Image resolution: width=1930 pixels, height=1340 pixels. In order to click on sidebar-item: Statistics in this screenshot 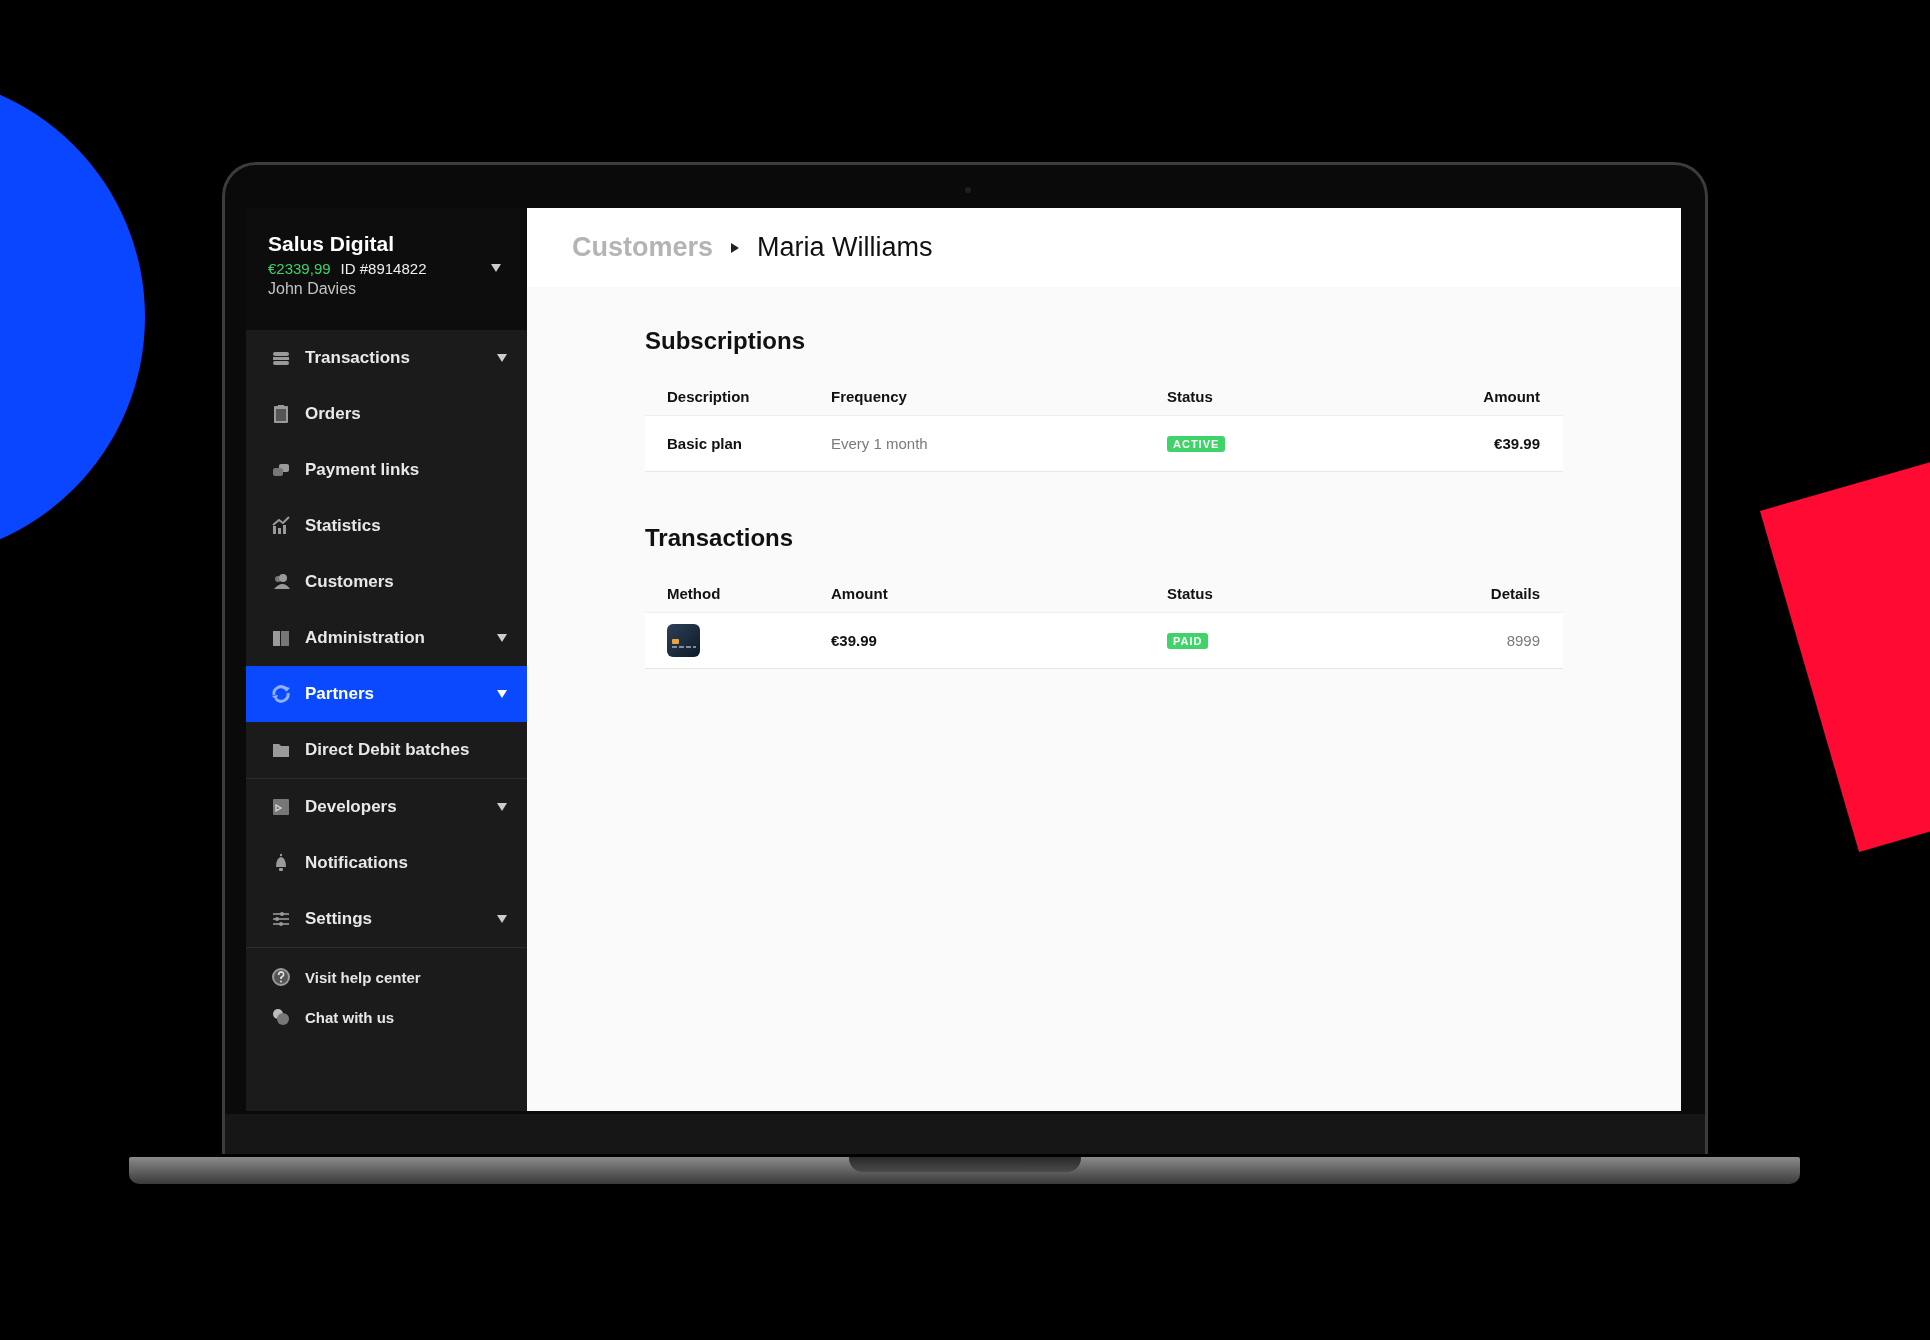, I will do `click(386, 526)`.